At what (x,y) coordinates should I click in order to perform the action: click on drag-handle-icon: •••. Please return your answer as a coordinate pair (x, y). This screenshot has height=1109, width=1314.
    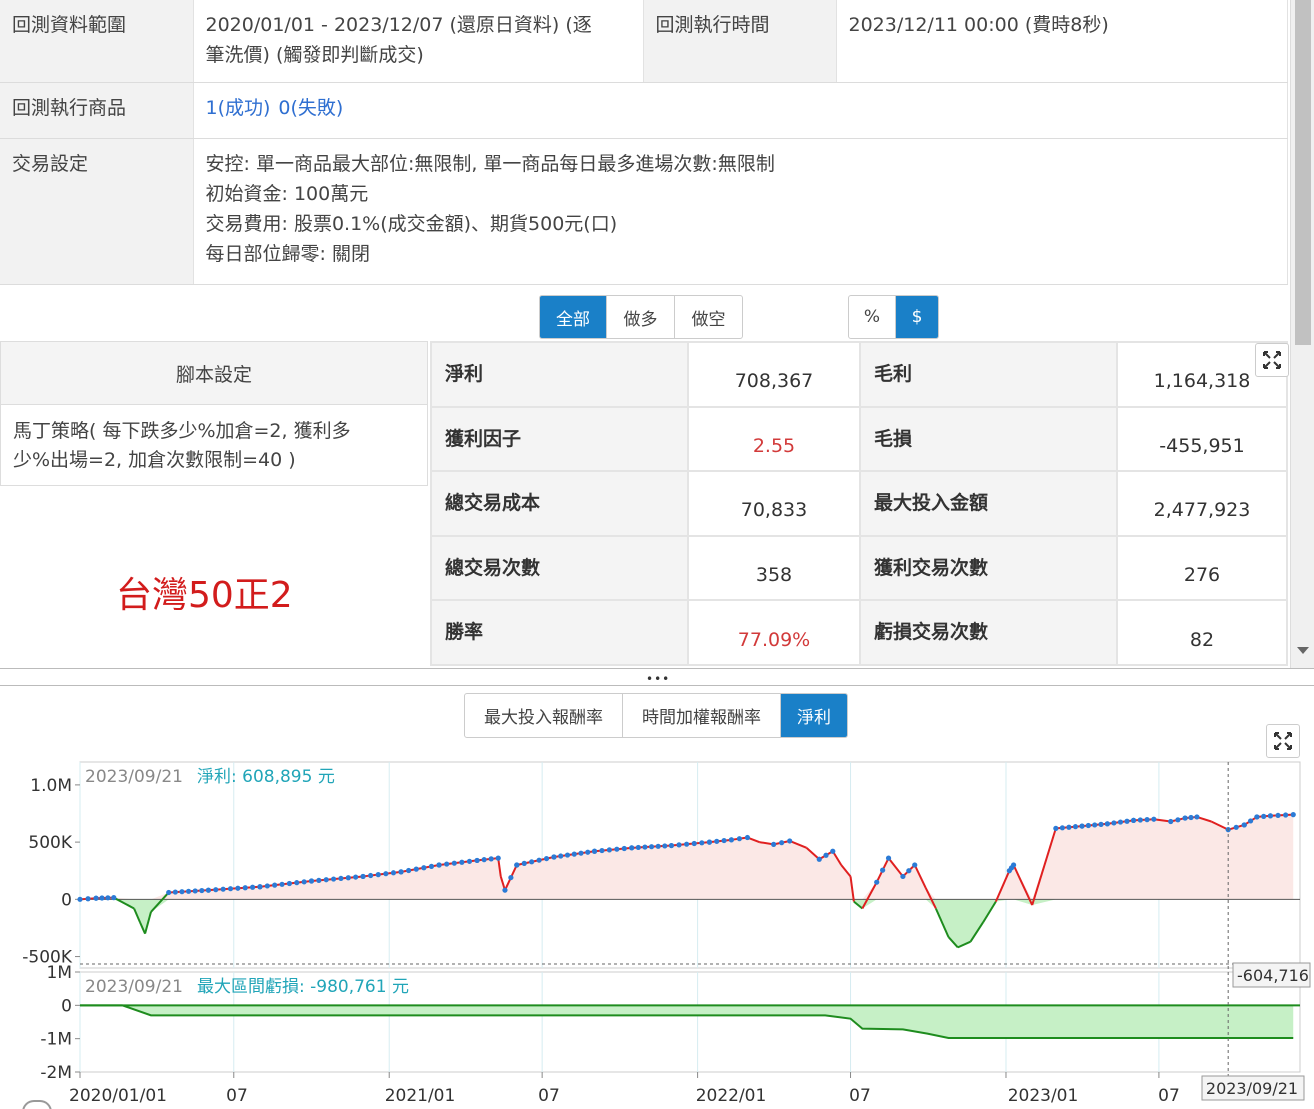
    Looking at the image, I should click on (658, 679).